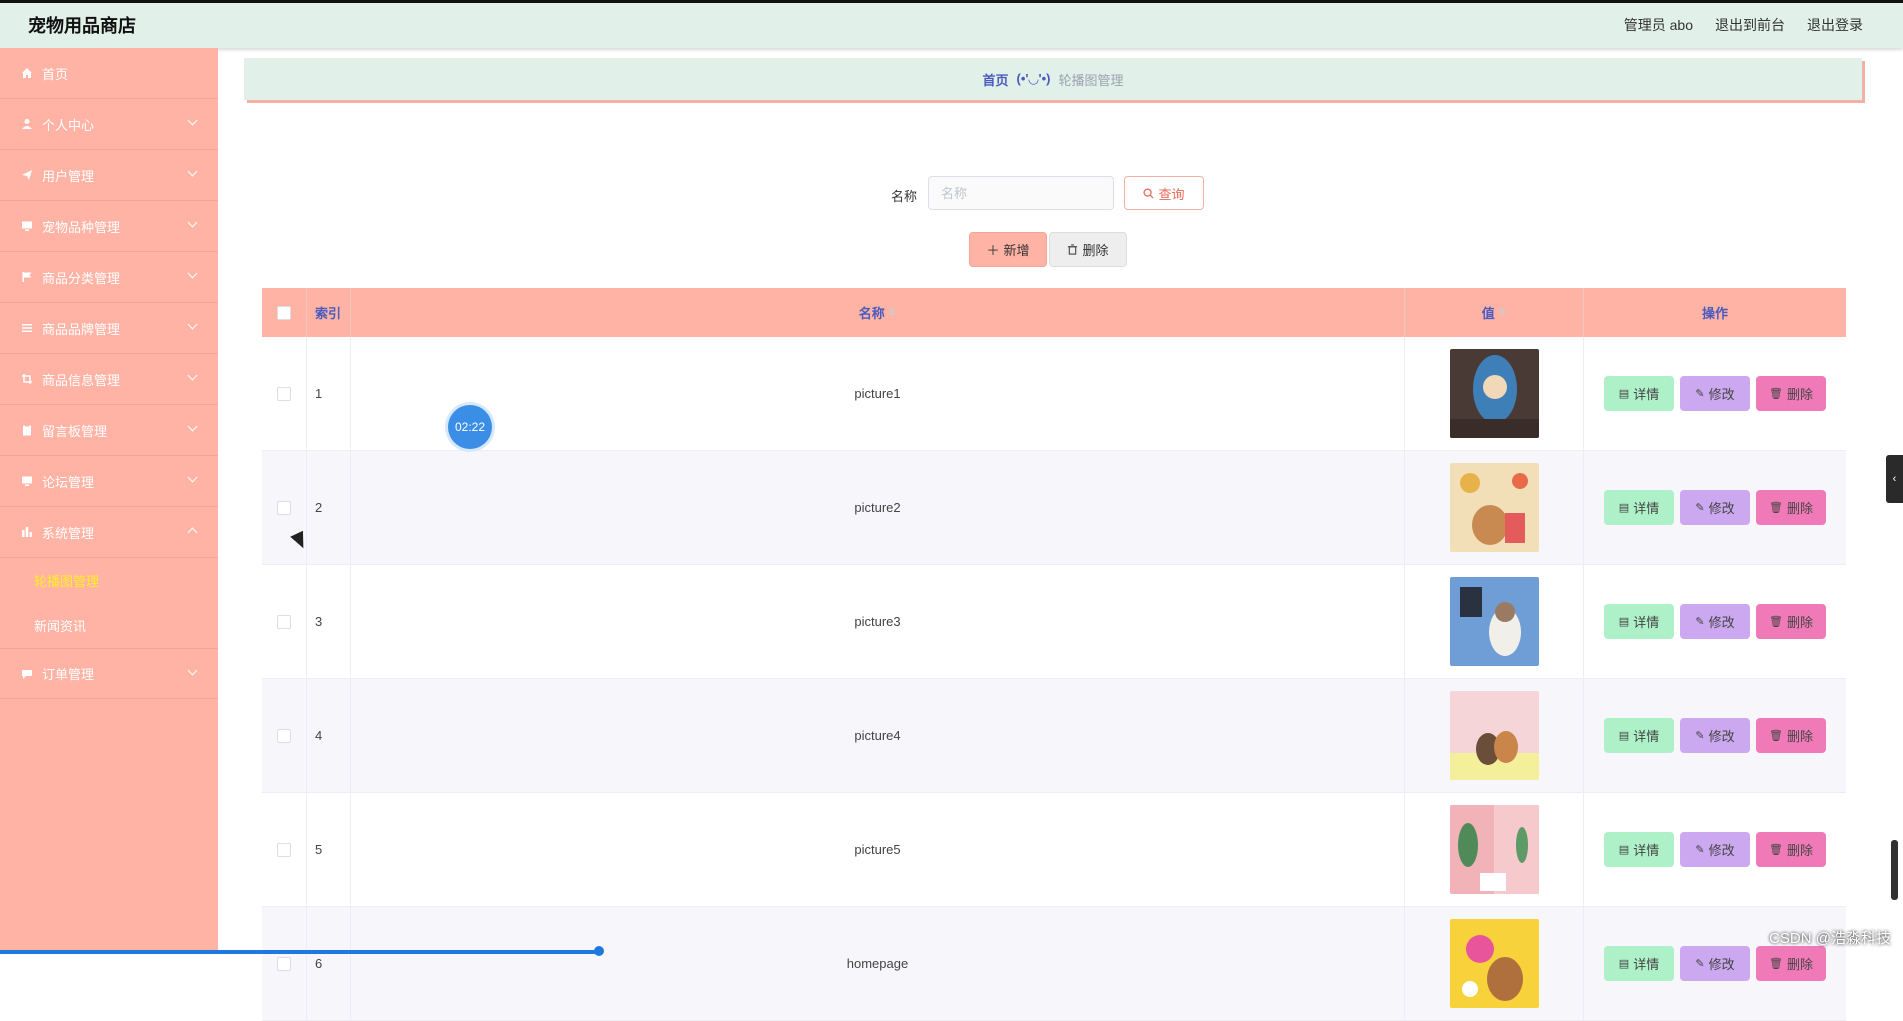 This screenshot has width=1903, height=1021. I want to click on header-name-label: 名称, so click(871, 313).